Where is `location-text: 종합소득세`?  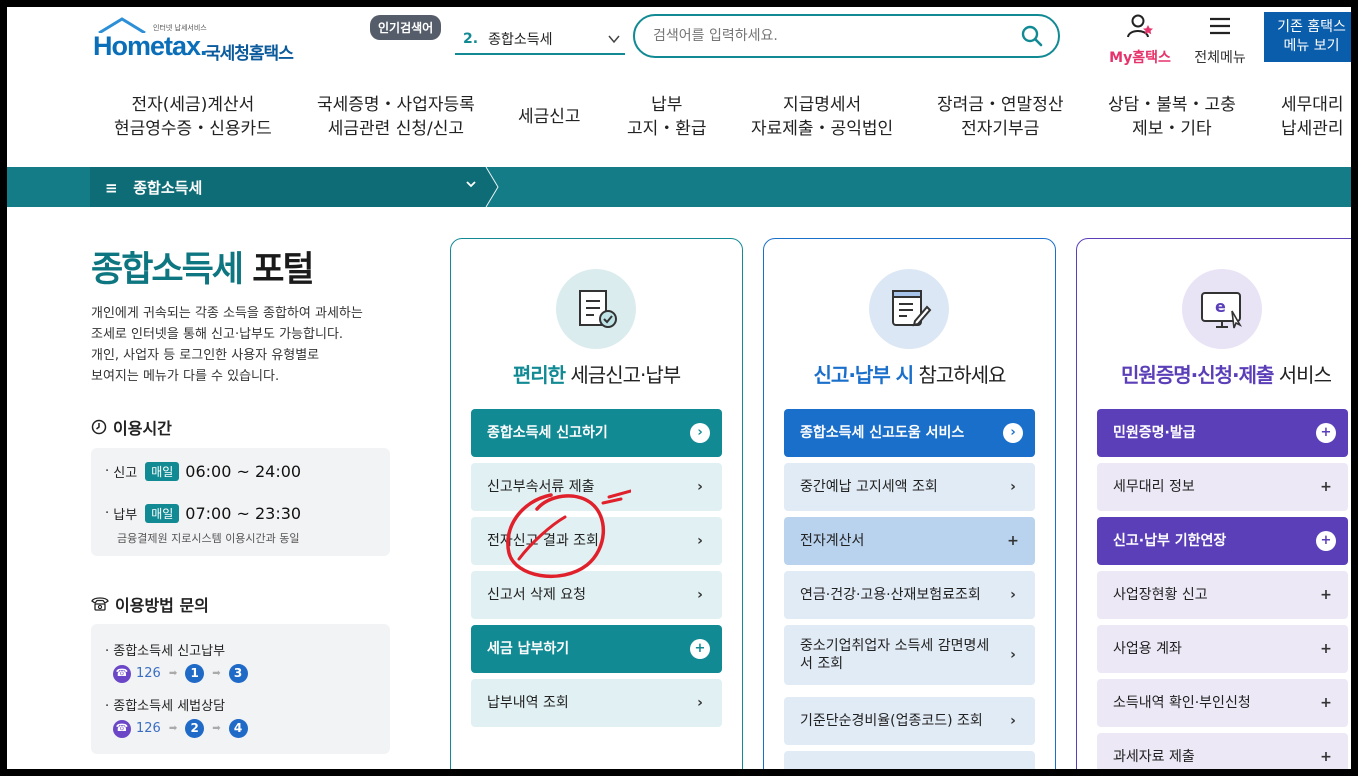
location-text: 종합소득세 is located at coordinates (168, 188).